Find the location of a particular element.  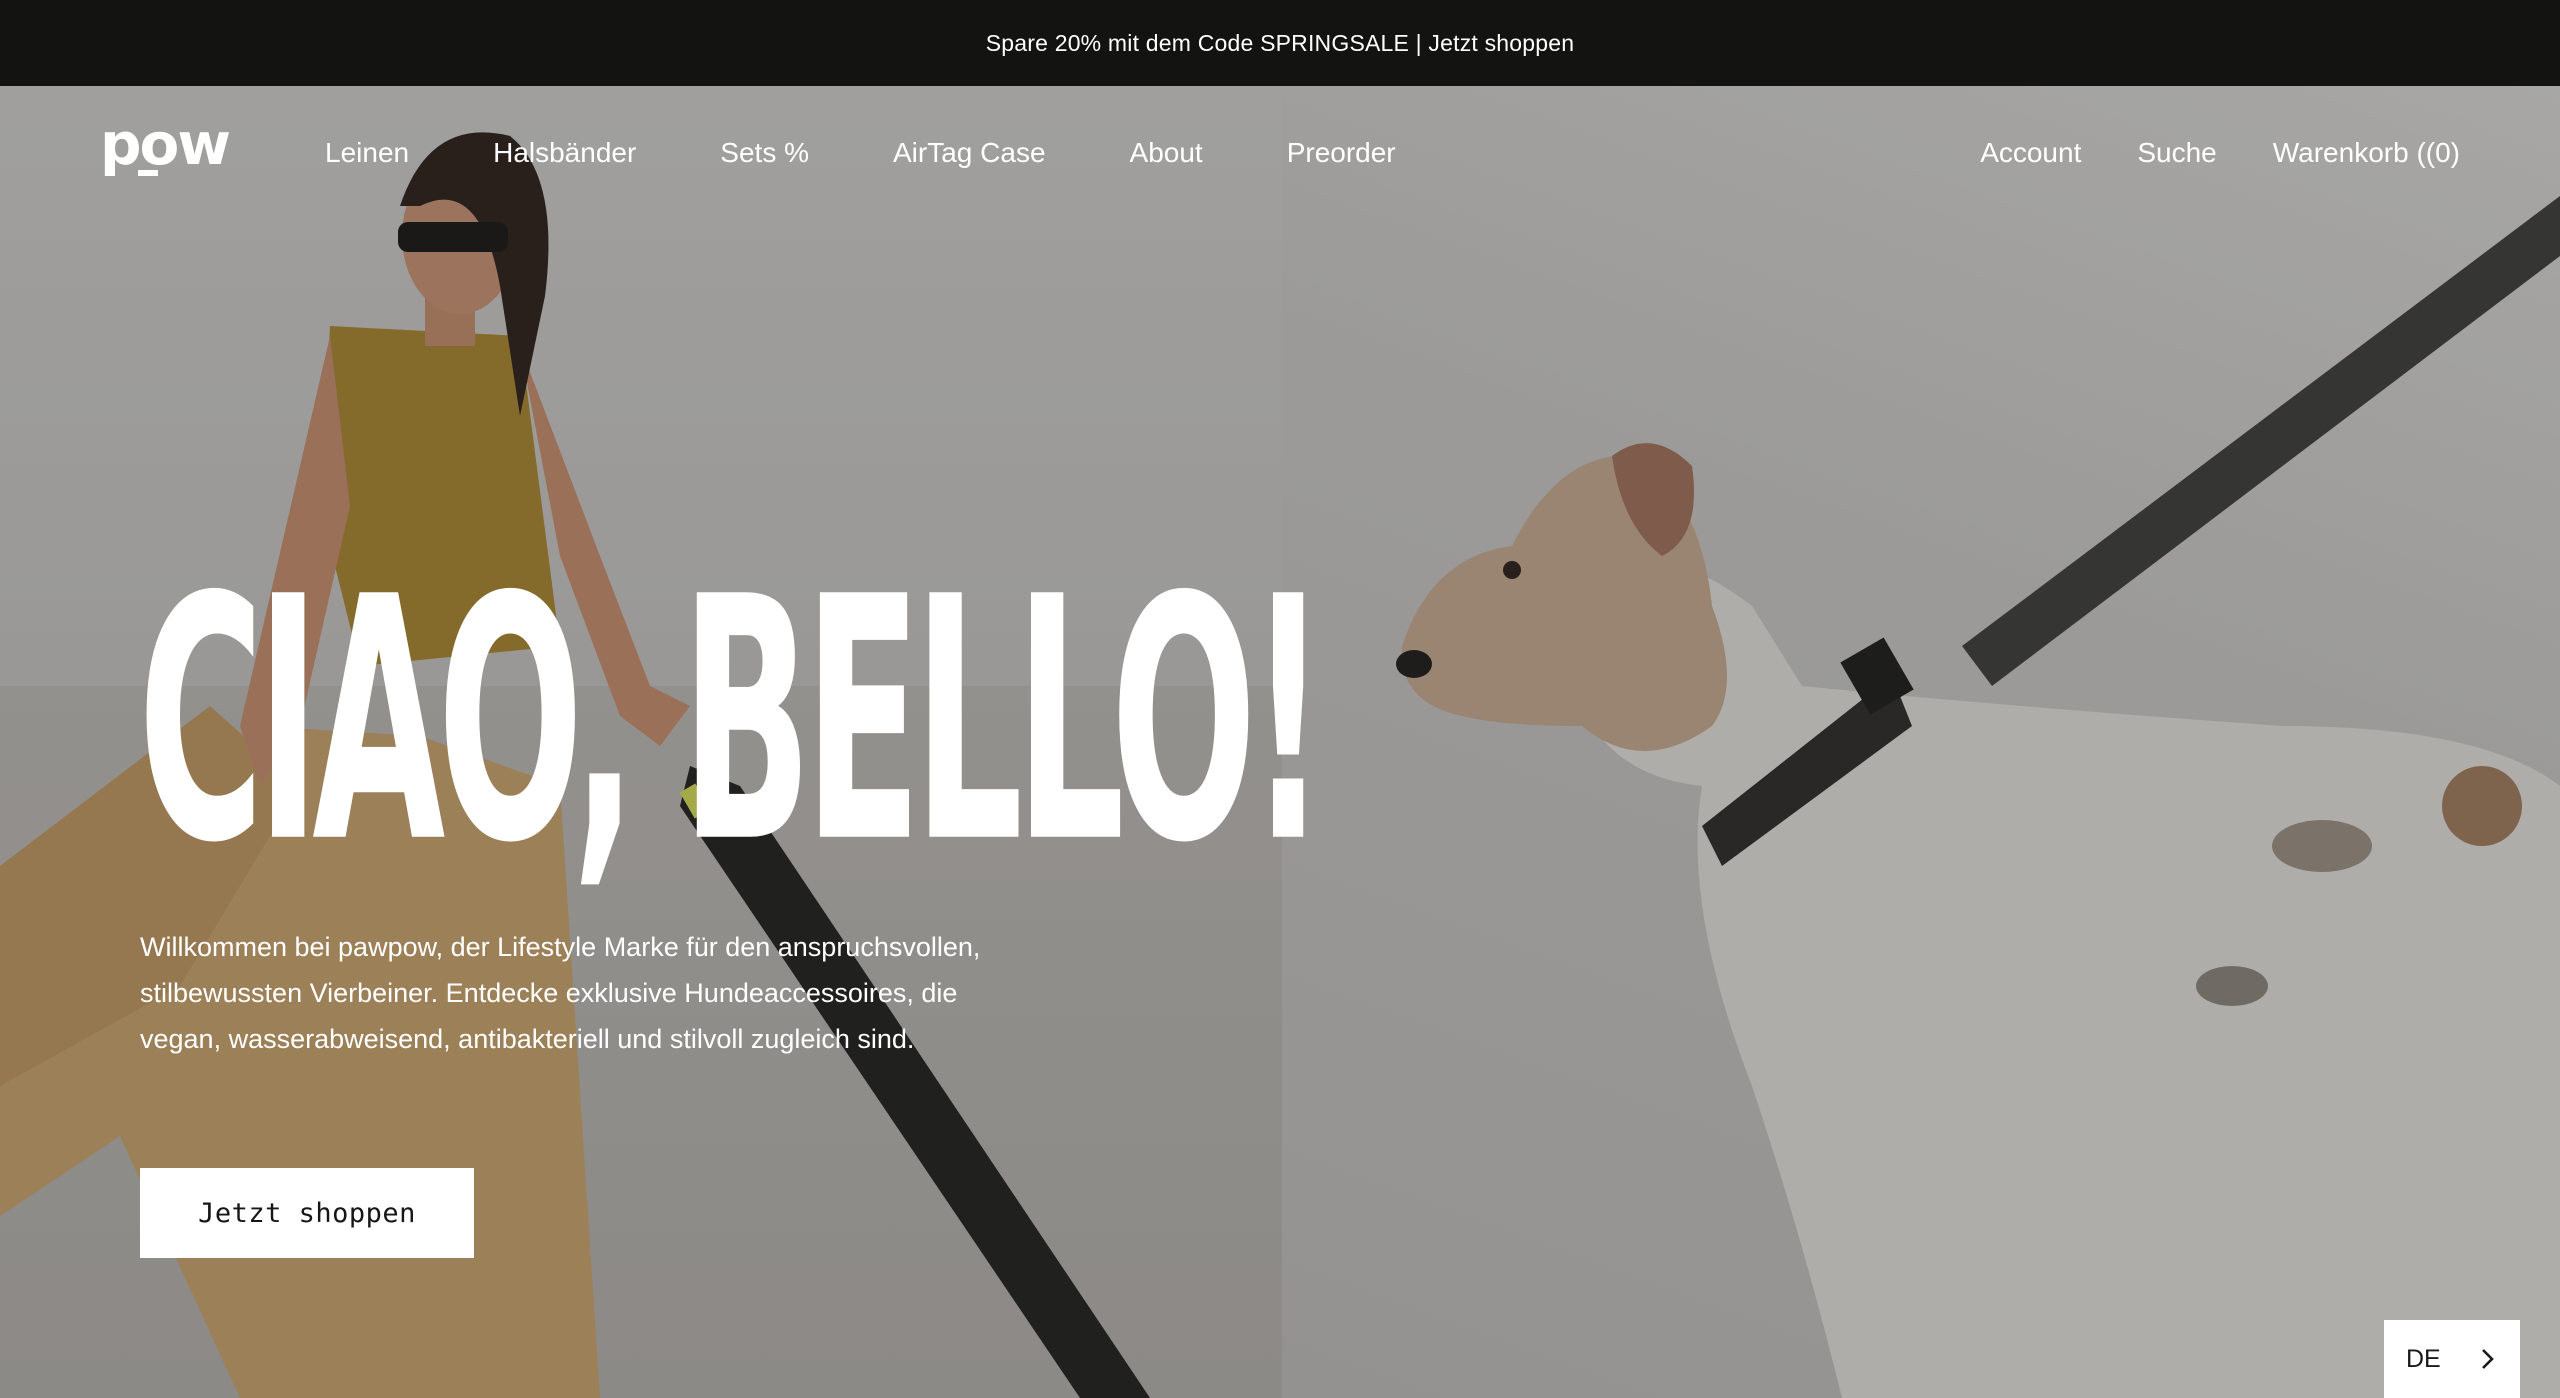

svg-text: pow is located at coordinates (164, 149).